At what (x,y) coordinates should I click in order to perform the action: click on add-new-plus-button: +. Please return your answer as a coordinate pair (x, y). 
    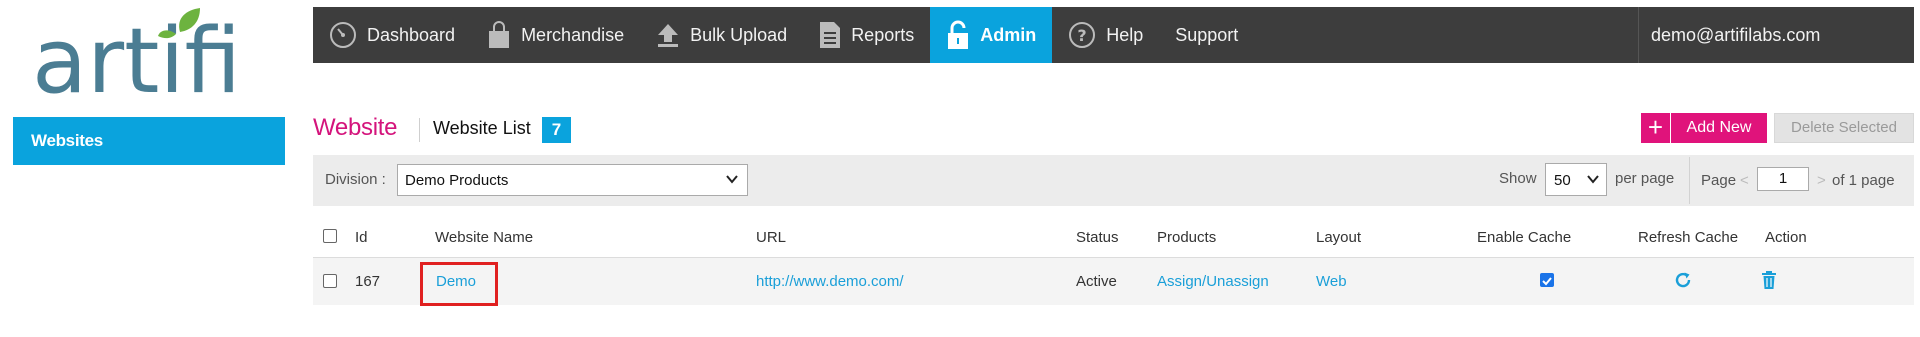
    Looking at the image, I should click on (1655, 128).